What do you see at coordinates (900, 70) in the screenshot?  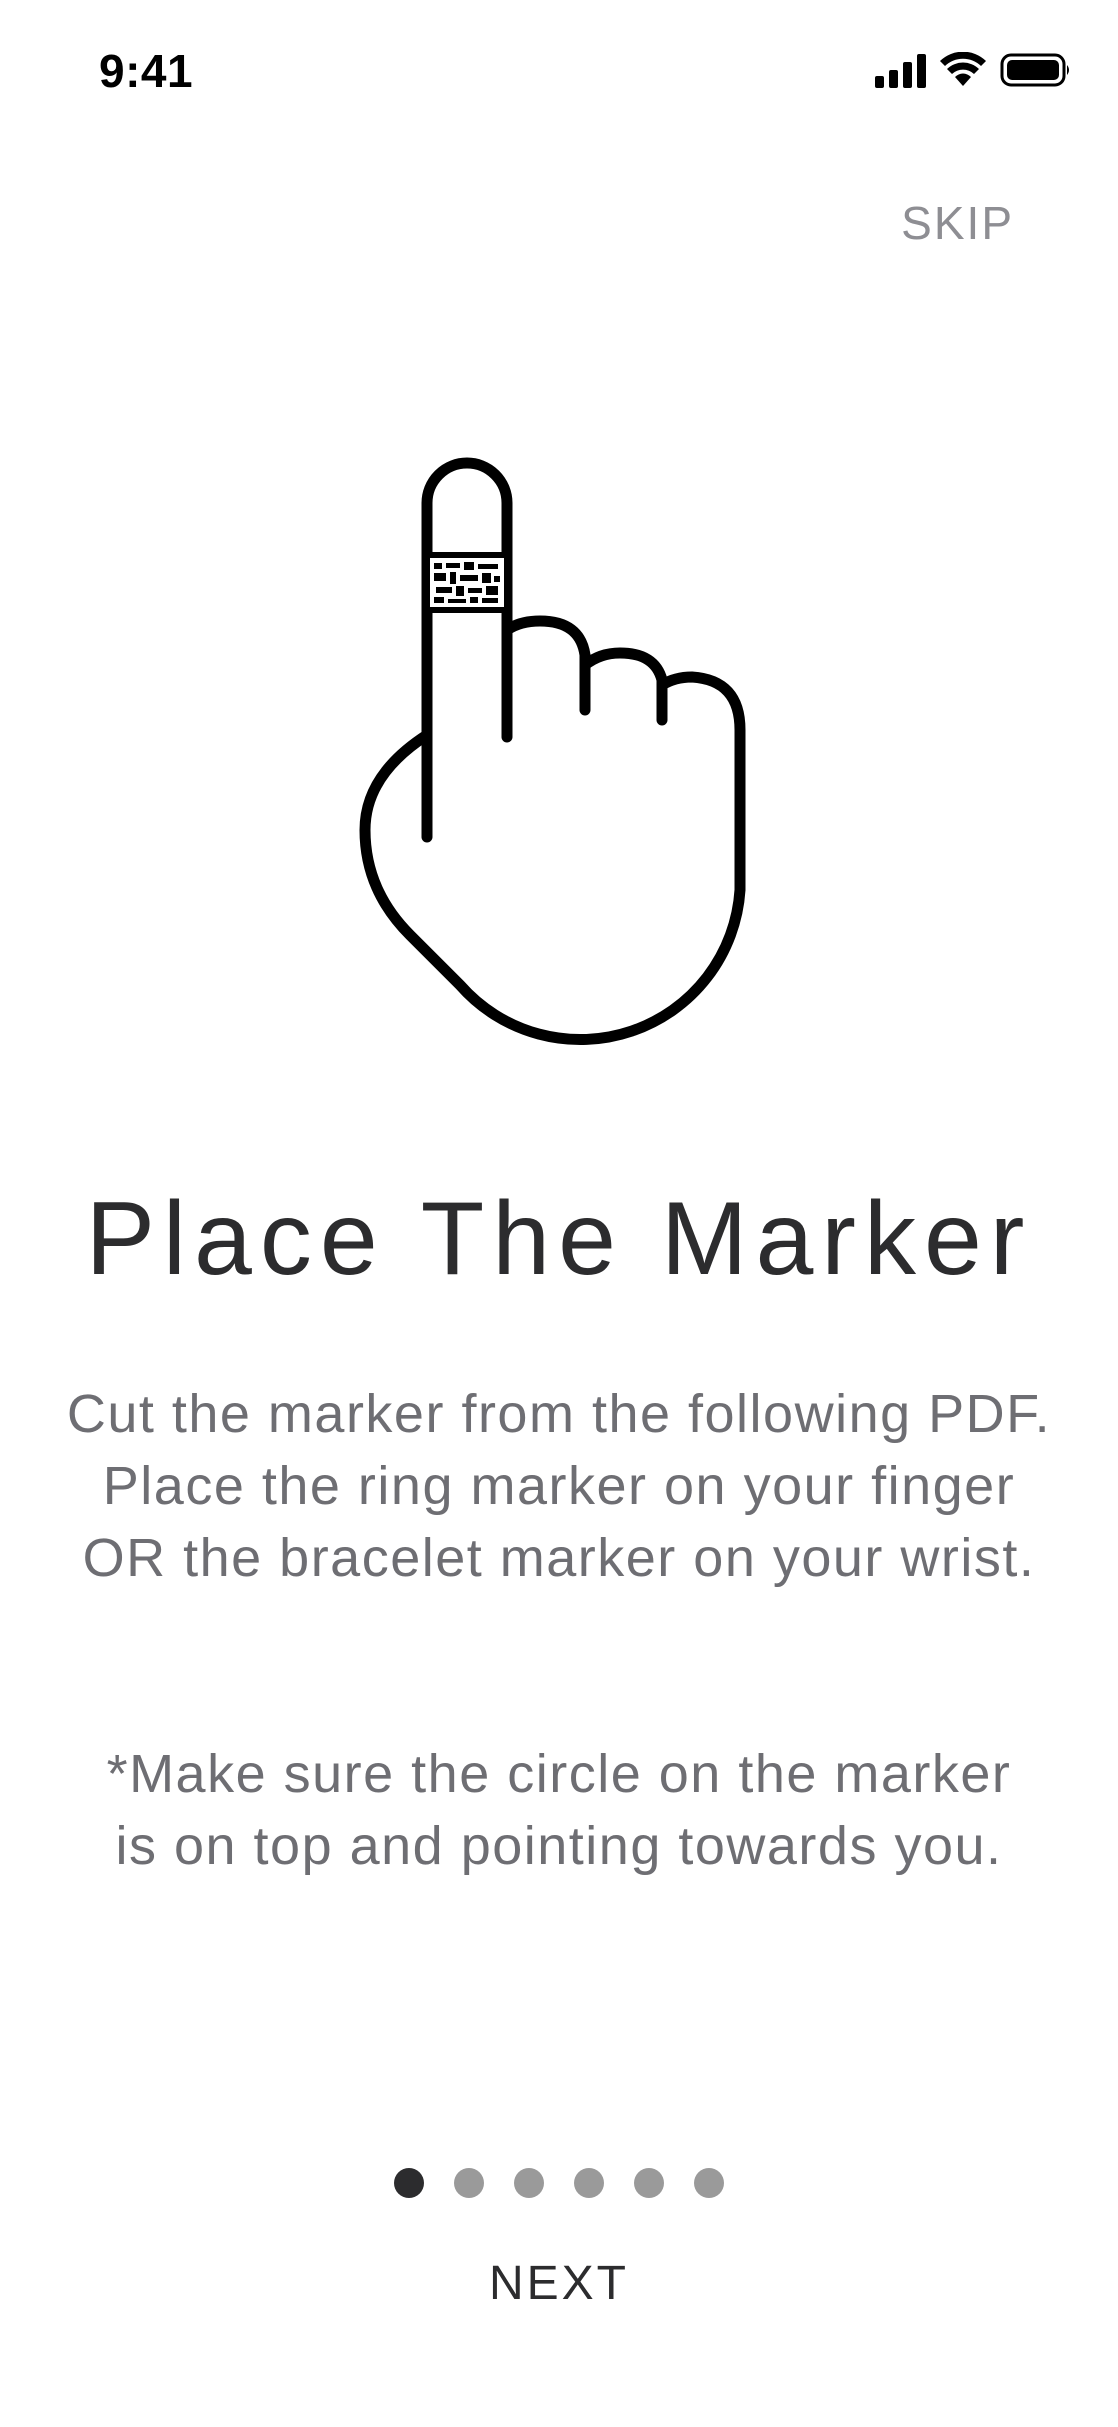 I see `cellular-signal-icon` at bounding box center [900, 70].